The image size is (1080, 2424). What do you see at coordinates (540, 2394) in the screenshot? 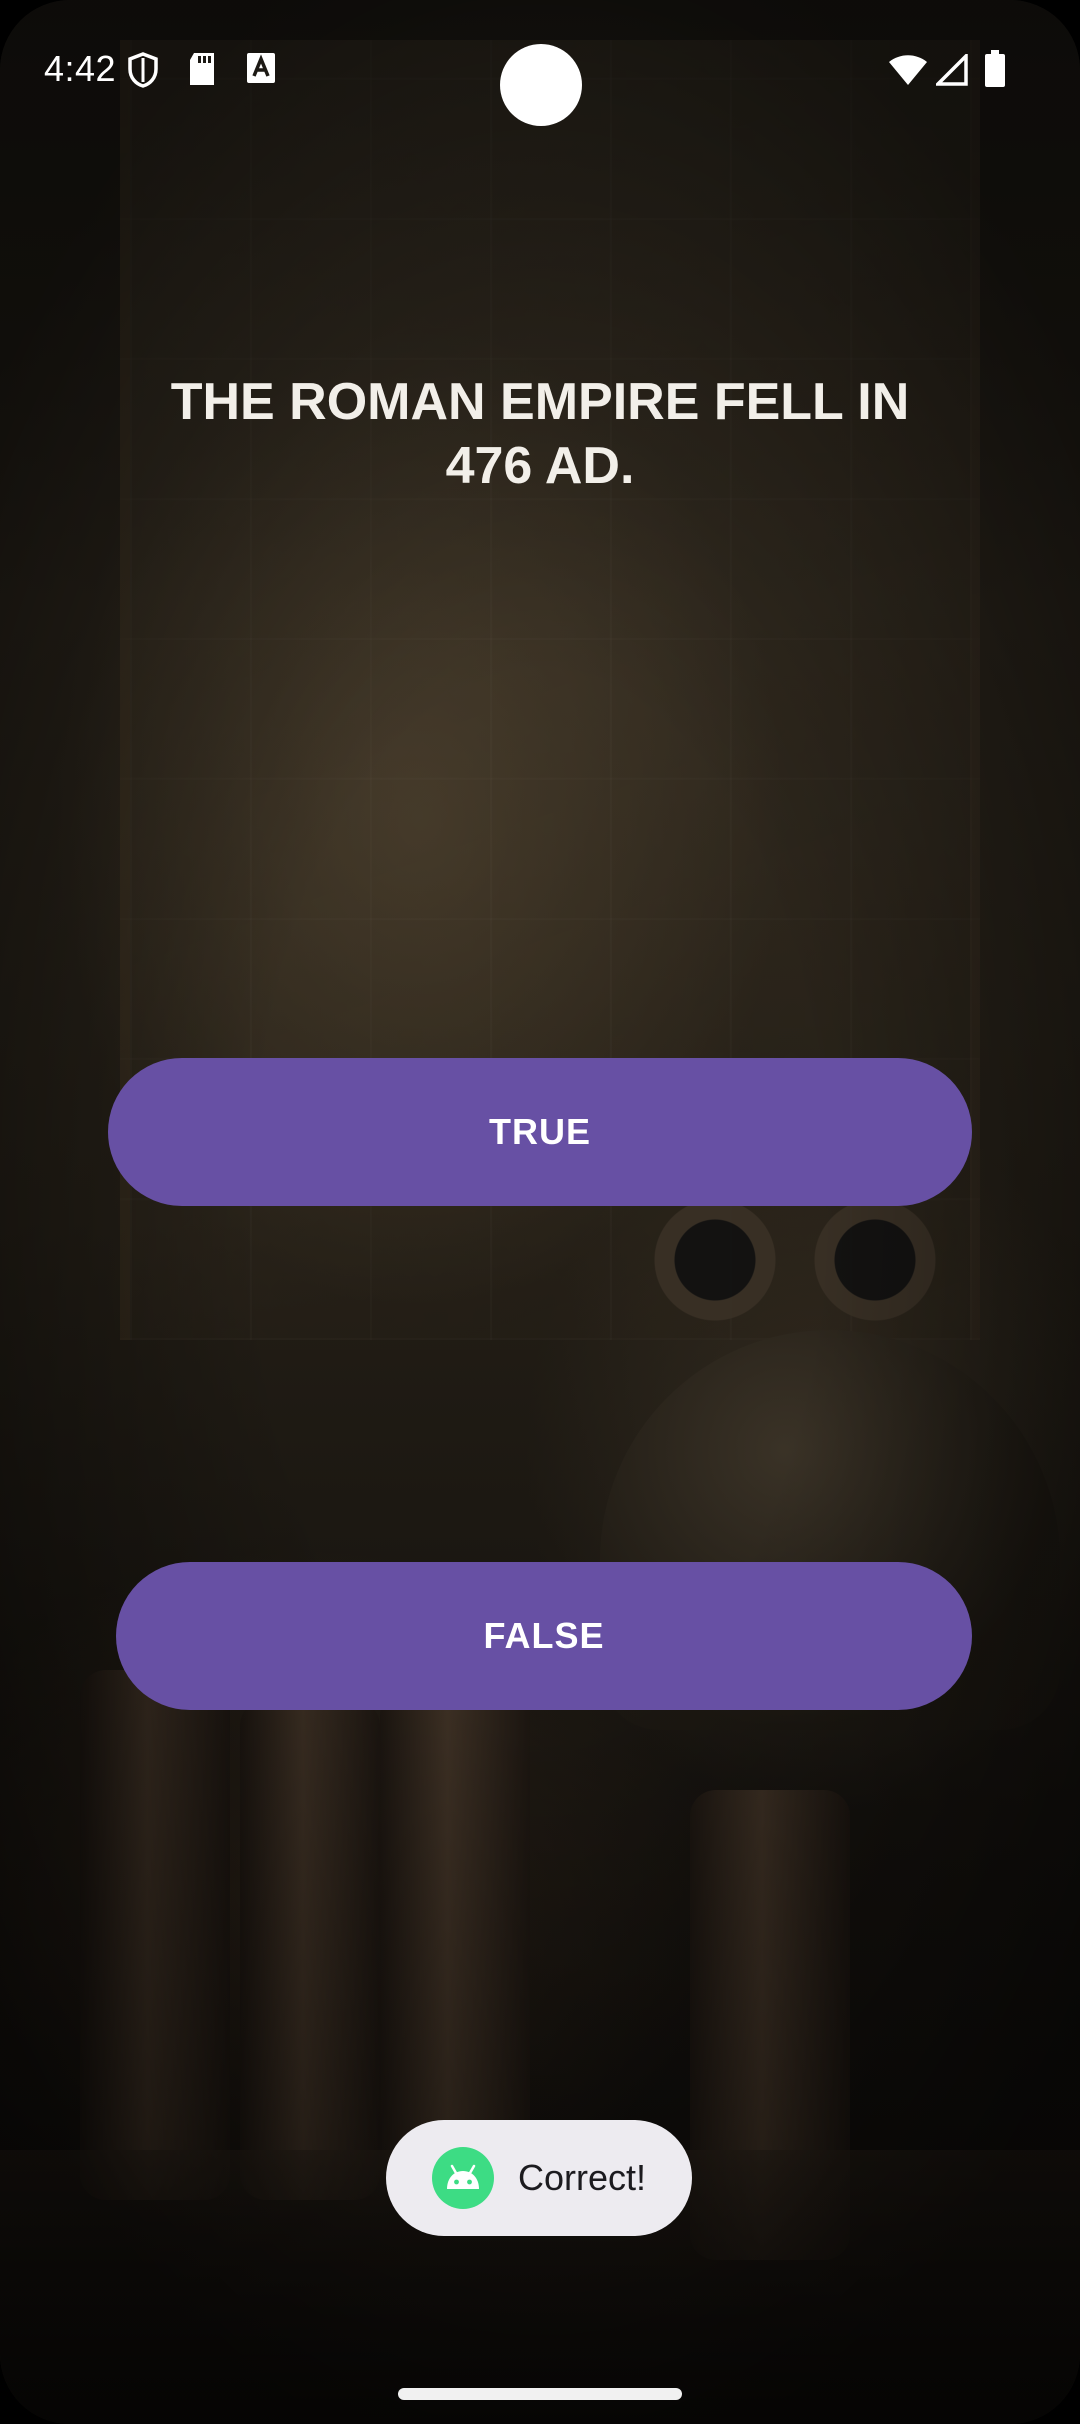
I see `gesture-navigation-bar` at bounding box center [540, 2394].